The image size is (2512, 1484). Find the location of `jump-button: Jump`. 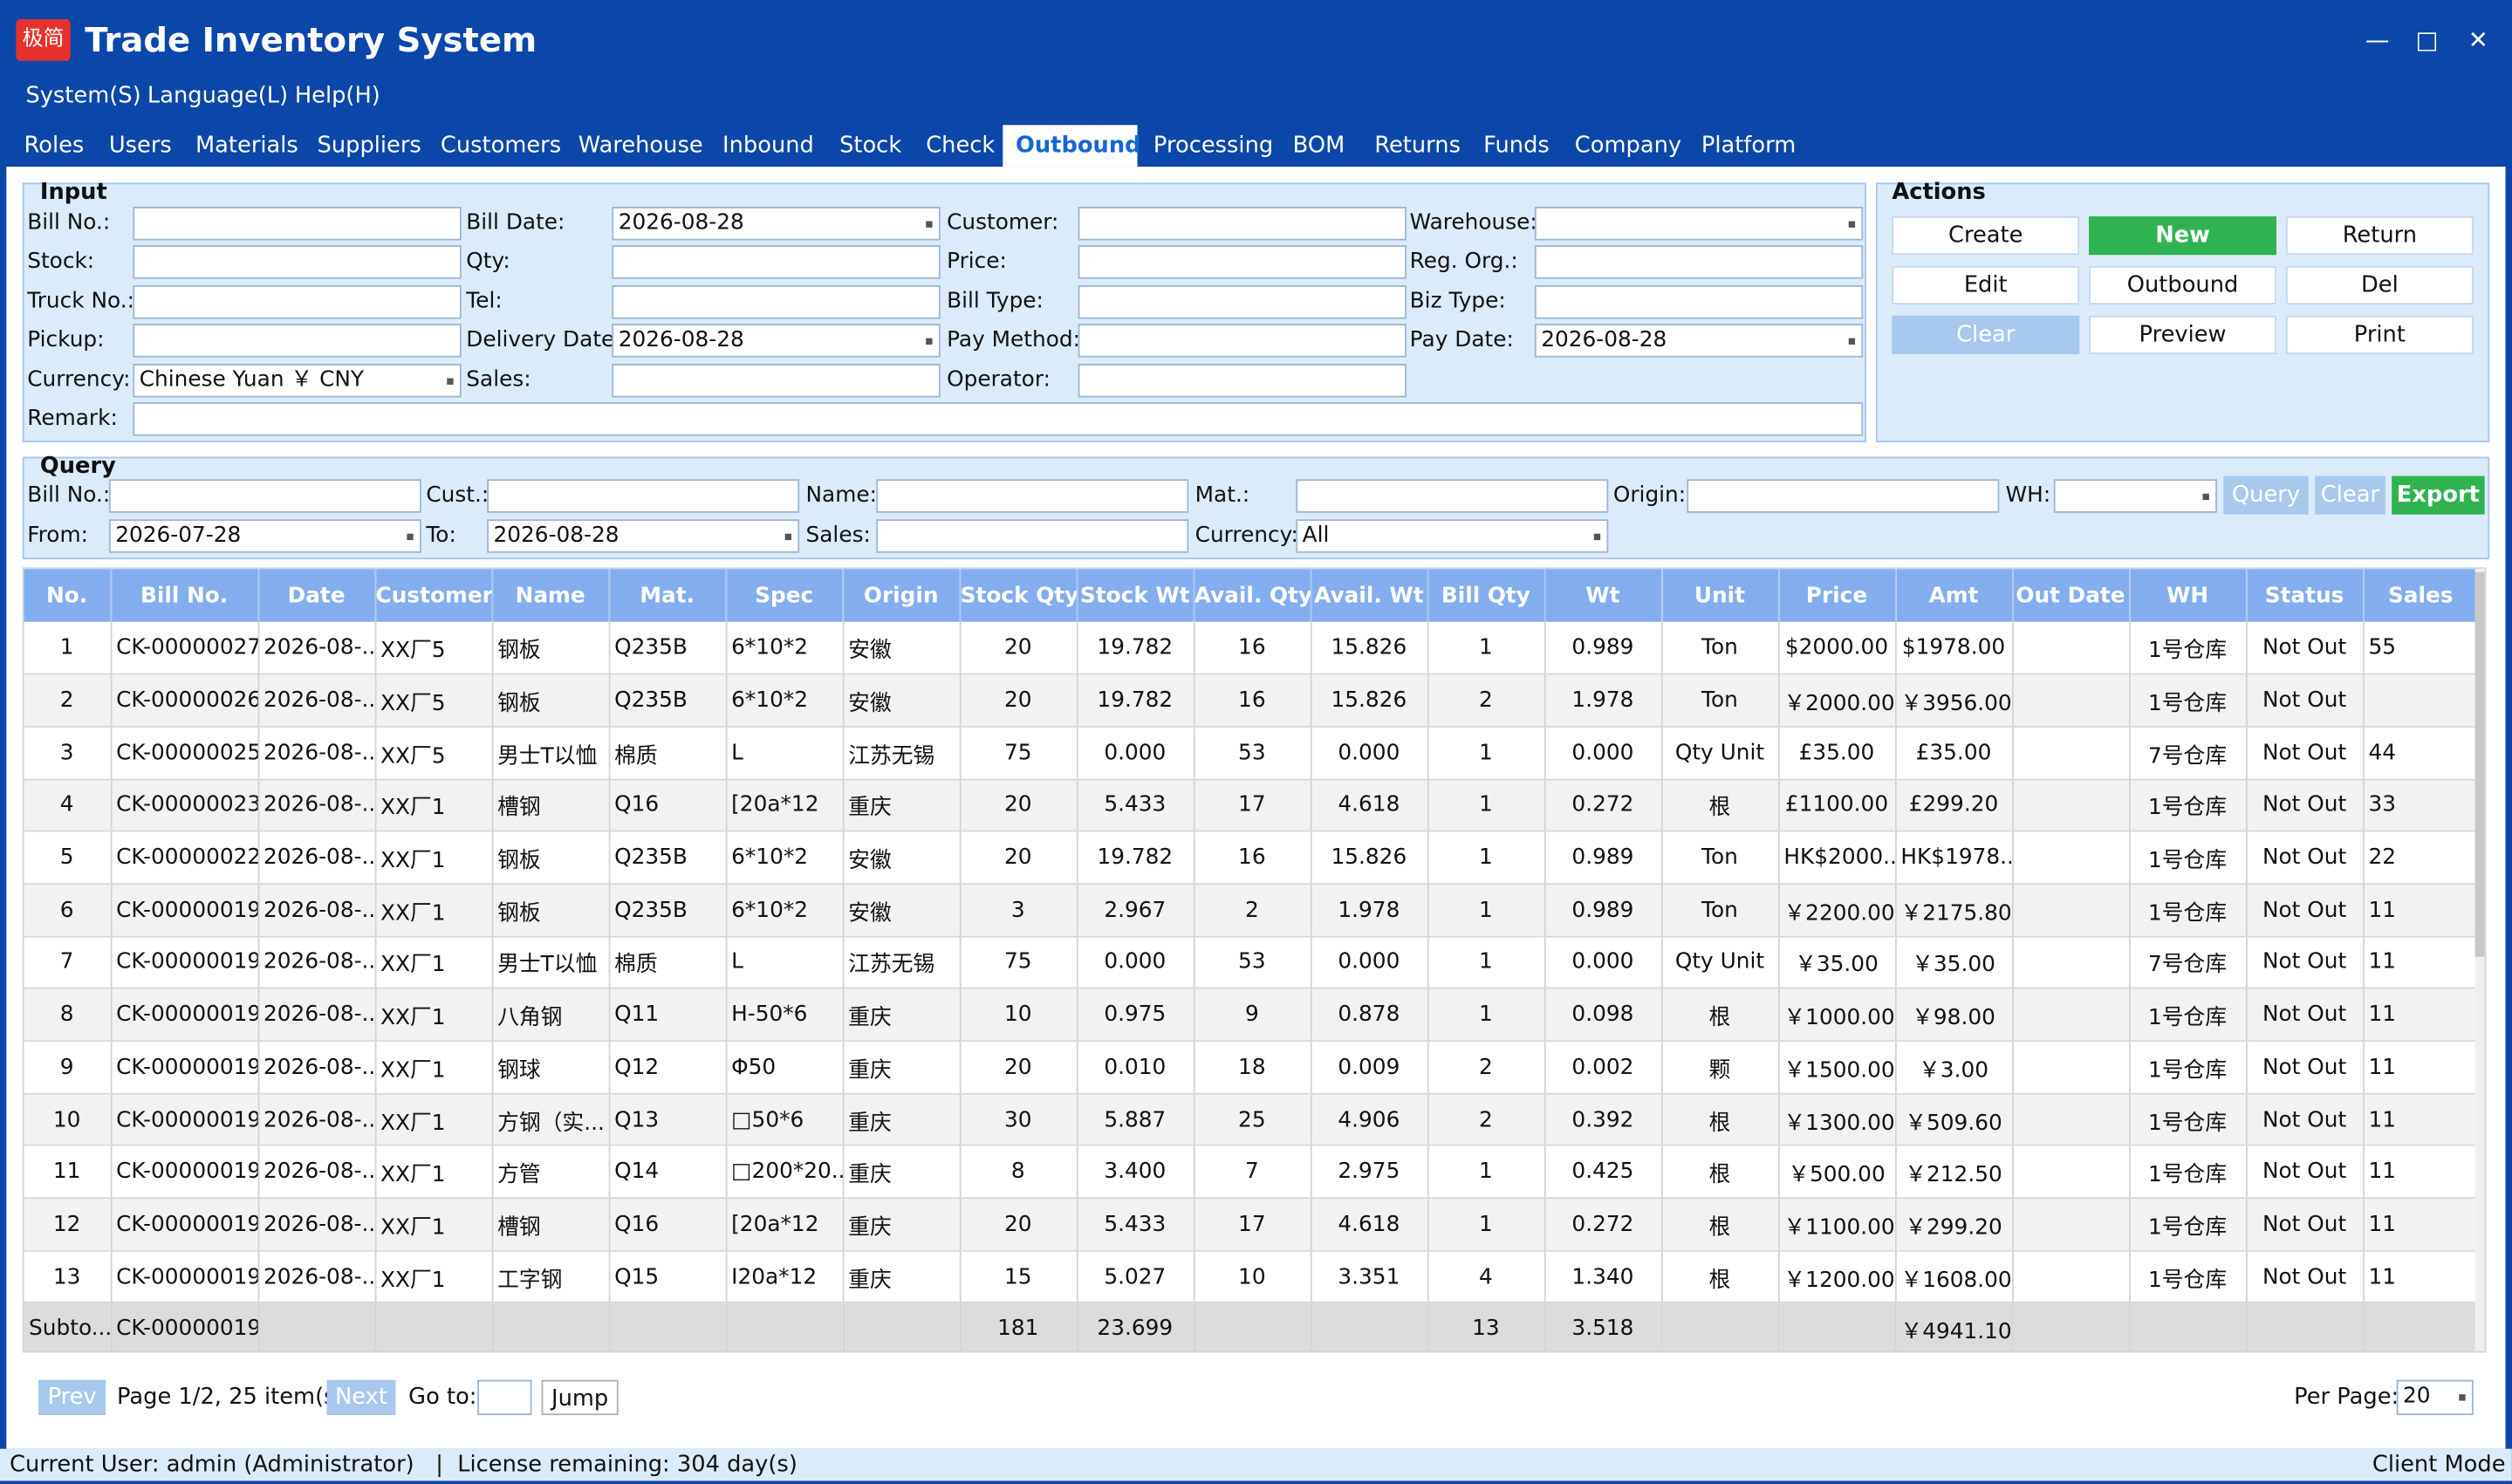

jump-button: Jump is located at coordinates (580, 1397).